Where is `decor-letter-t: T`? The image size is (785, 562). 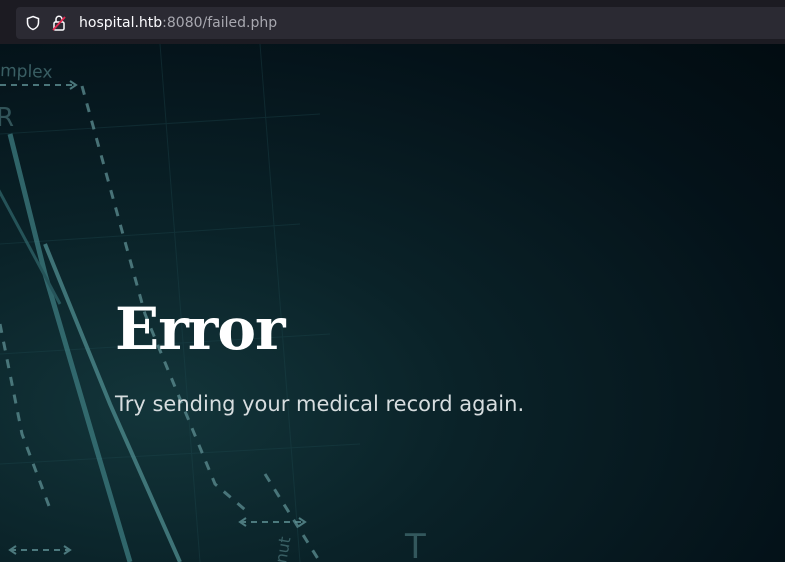 decor-letter-t: T is located at coordinates (415, 544).